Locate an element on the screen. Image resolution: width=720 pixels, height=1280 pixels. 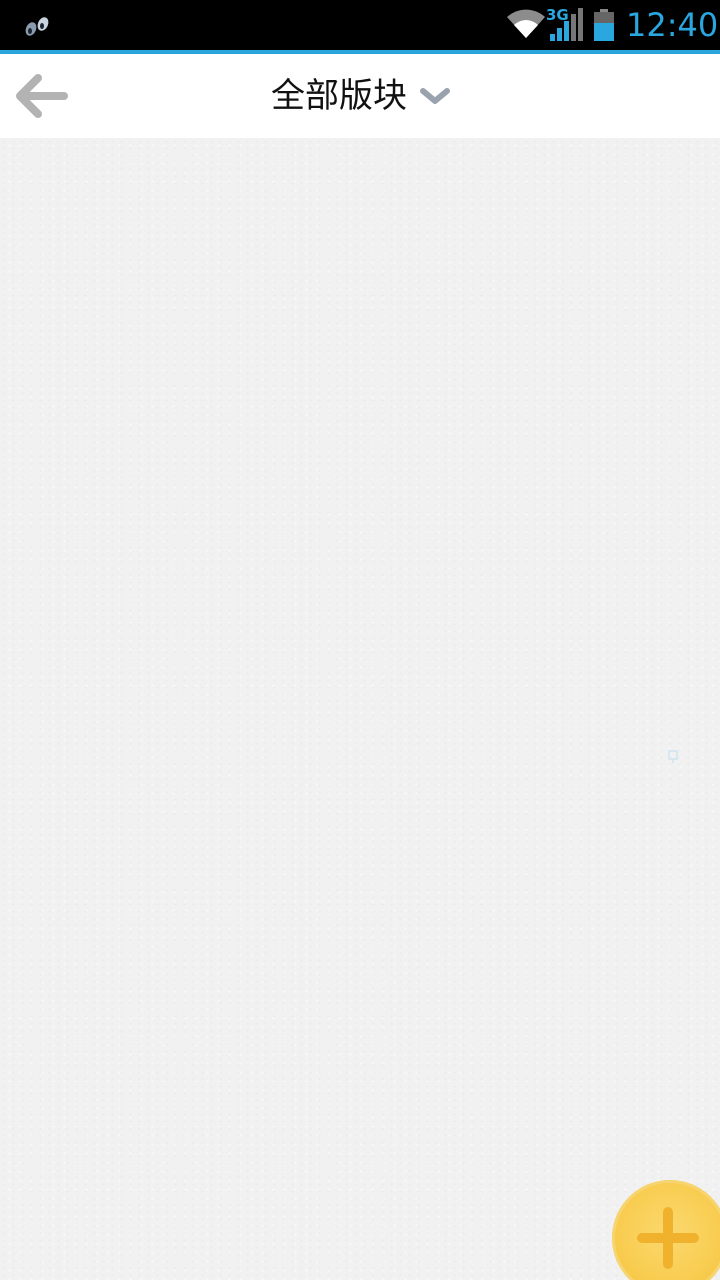
status-bar: 3G 12:40 is located at coordinates (360, 25).